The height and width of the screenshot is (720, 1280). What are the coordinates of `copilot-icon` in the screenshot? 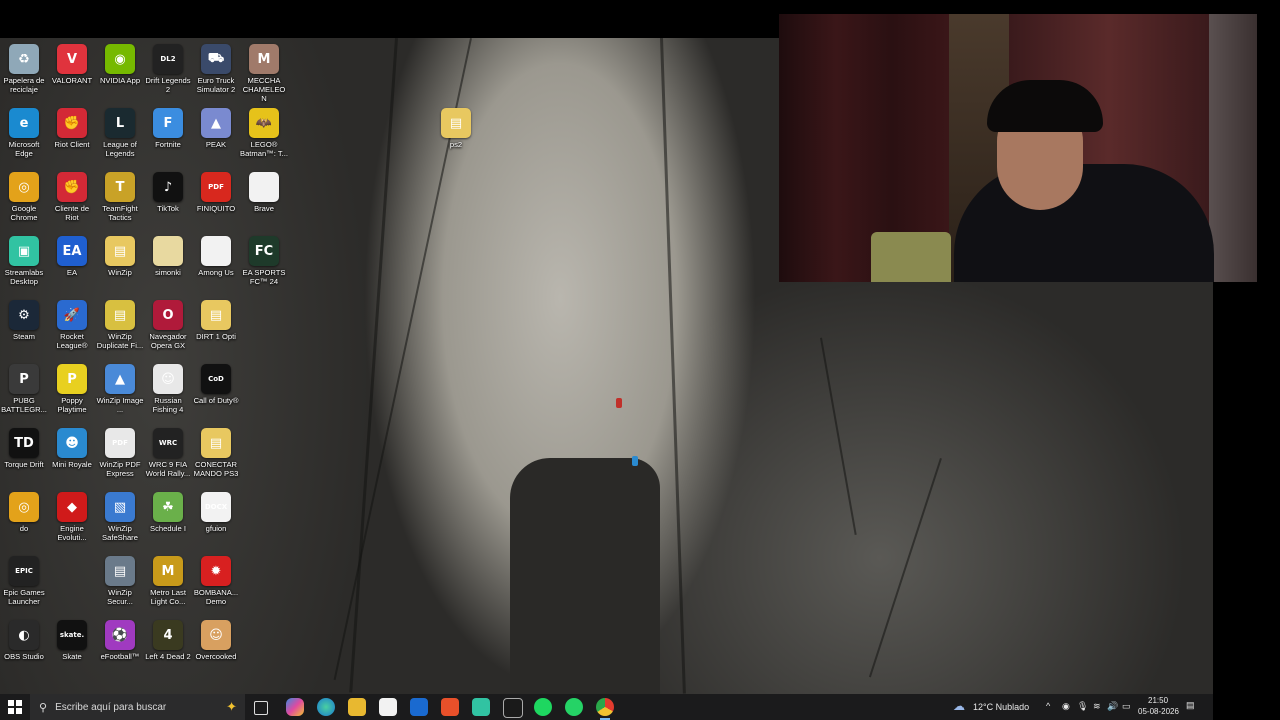 It's located at (295, 707).